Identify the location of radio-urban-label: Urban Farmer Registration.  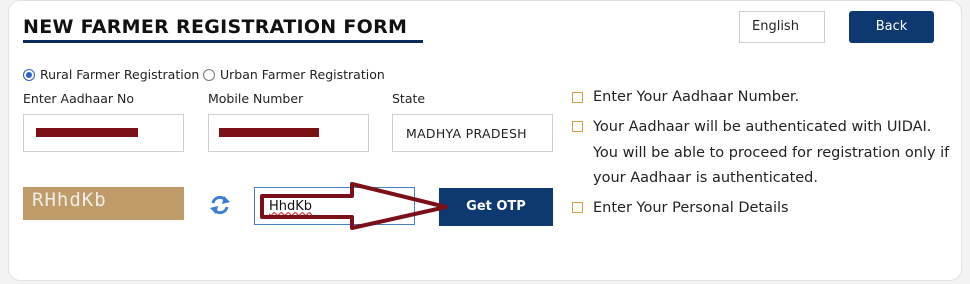
(302, 74).